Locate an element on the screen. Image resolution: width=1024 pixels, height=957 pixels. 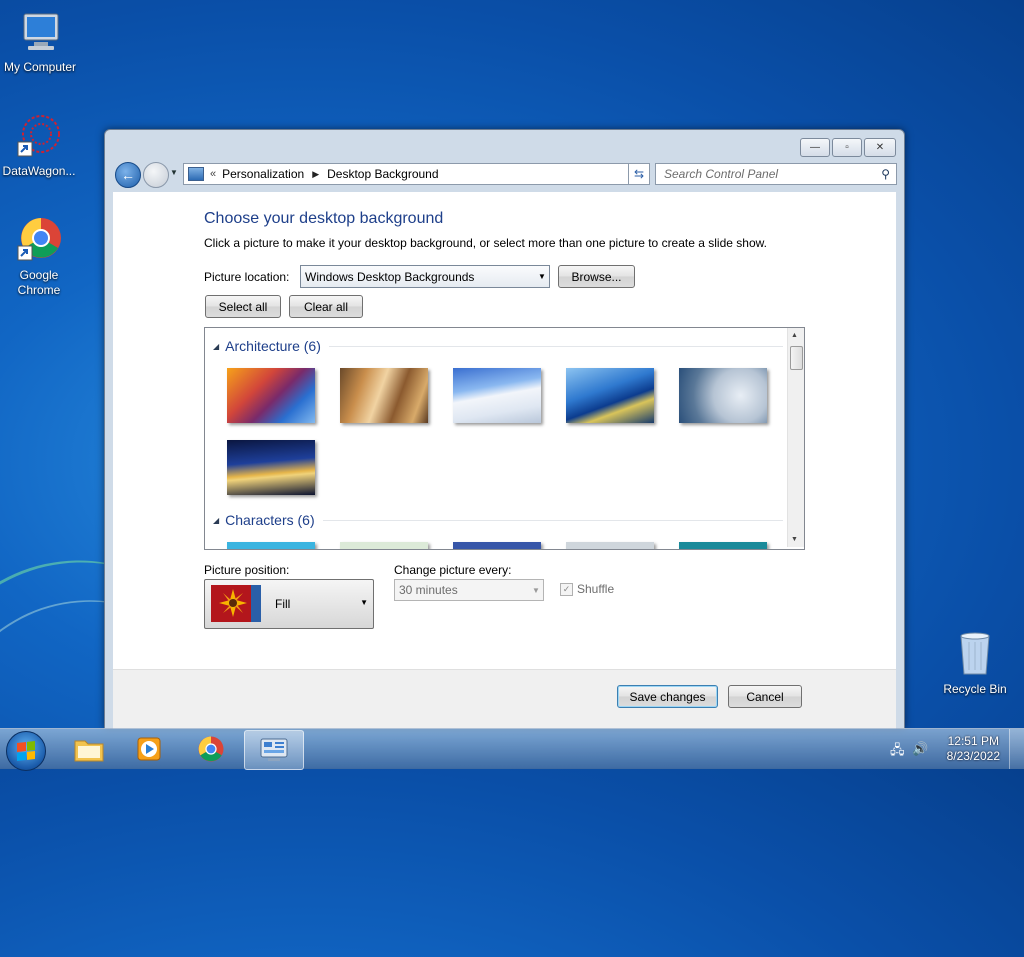
desktop-icon-my-computer: My Computer is located at coordinates (40, 41).